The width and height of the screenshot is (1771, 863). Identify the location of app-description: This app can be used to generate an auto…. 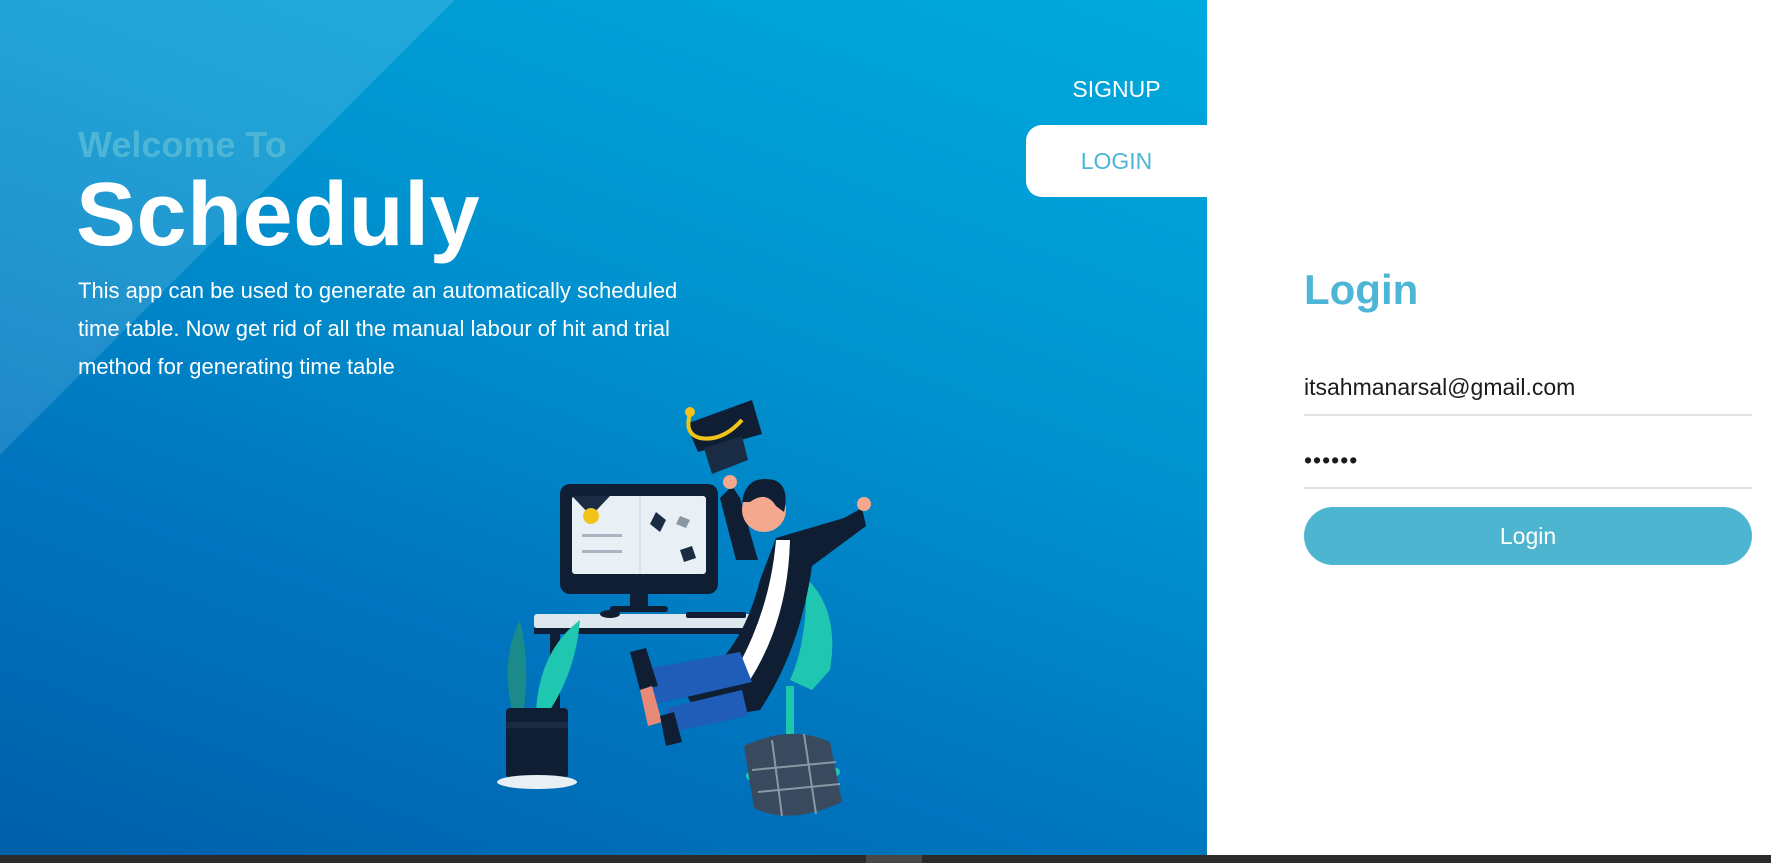
(378, 328).